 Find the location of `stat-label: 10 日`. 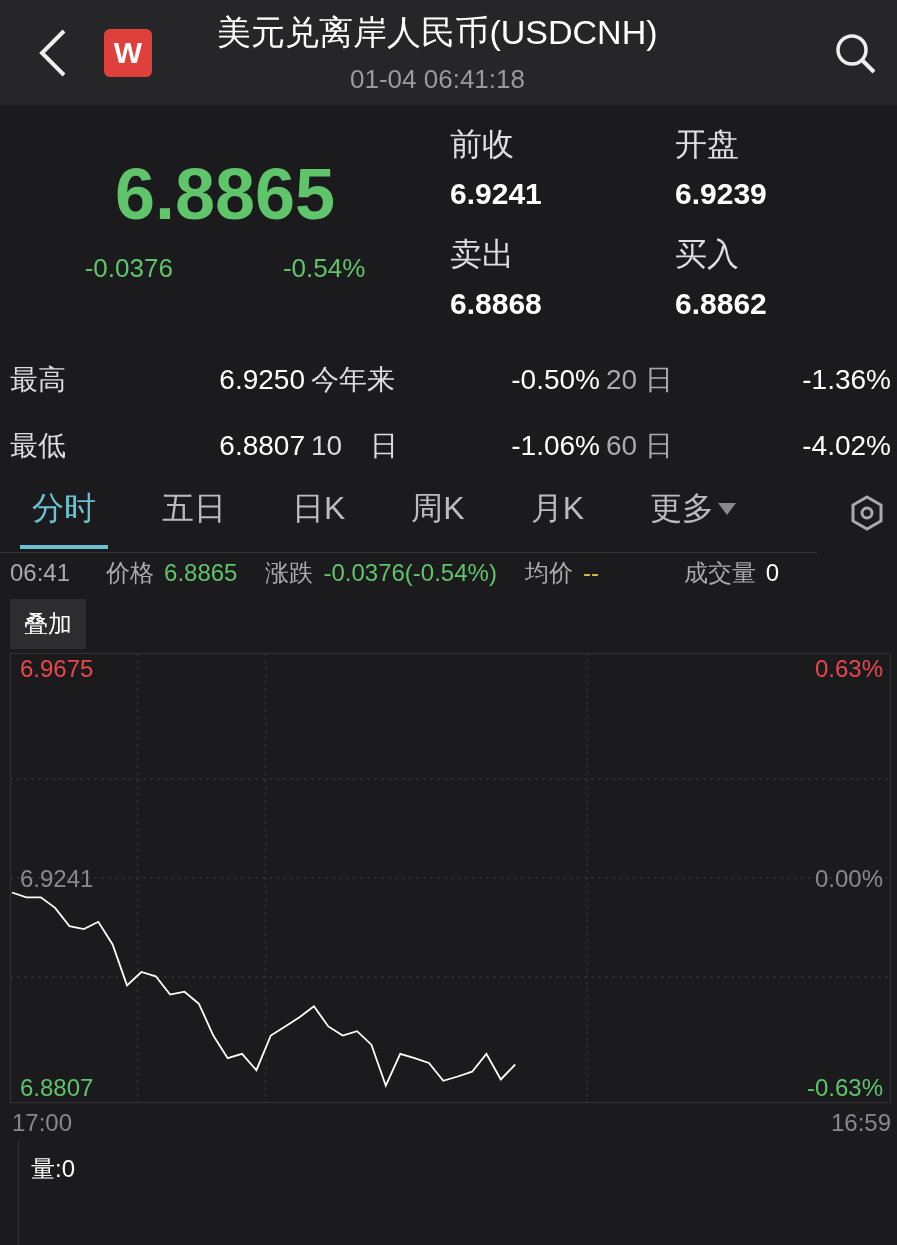

stat-label: 10 日 is located at coordinates (355, 446).